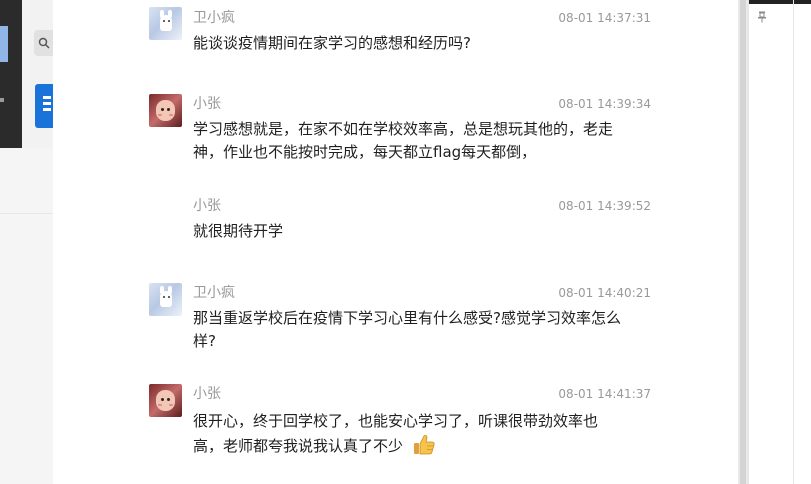  Describe the element at coordinates (407, 329) in the screenshot. I see `message-text: 那当重返学校后在疫情下学习心里有什么感受?感觉学习效率怎么样?` at that location.